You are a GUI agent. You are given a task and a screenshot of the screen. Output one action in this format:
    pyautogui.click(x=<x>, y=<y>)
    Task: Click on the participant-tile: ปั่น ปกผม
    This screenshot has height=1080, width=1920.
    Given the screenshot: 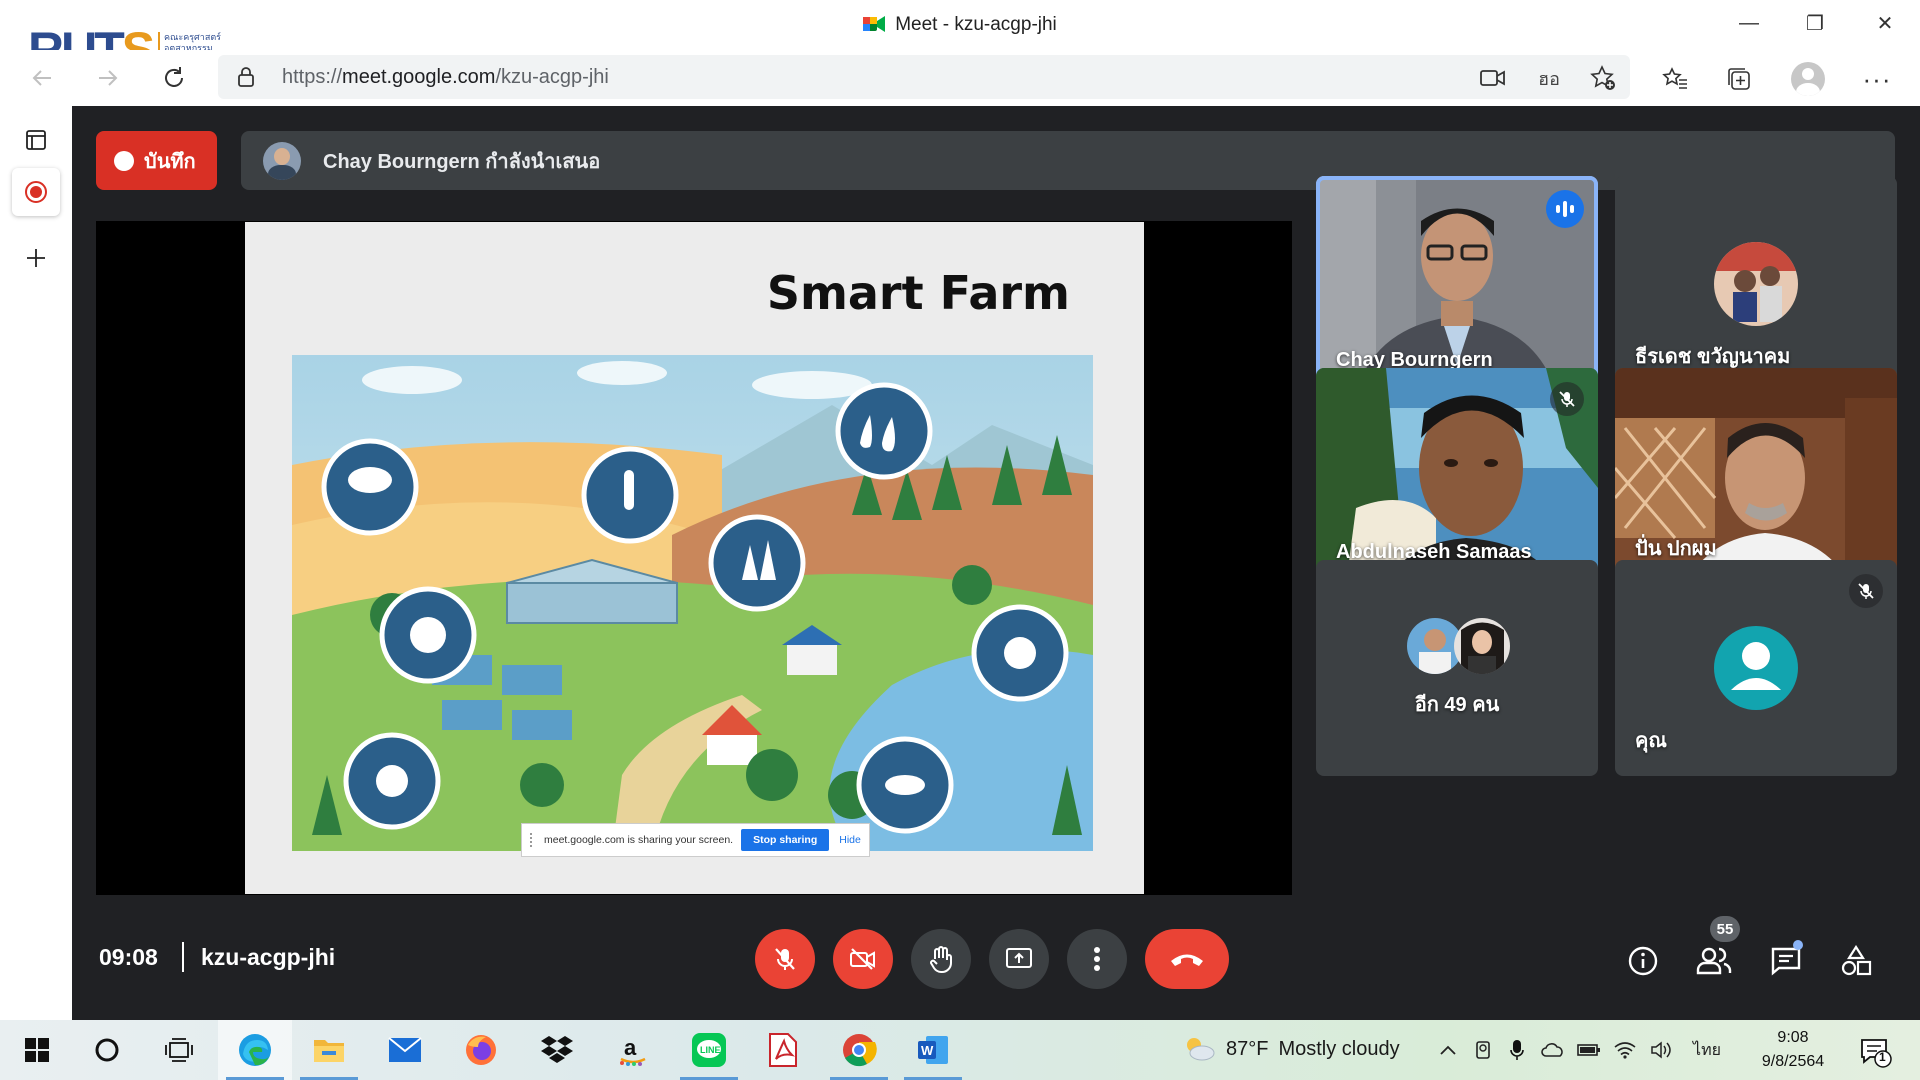 What is the action you would take?
    pyautogui.click(x=1756, y=476)
    